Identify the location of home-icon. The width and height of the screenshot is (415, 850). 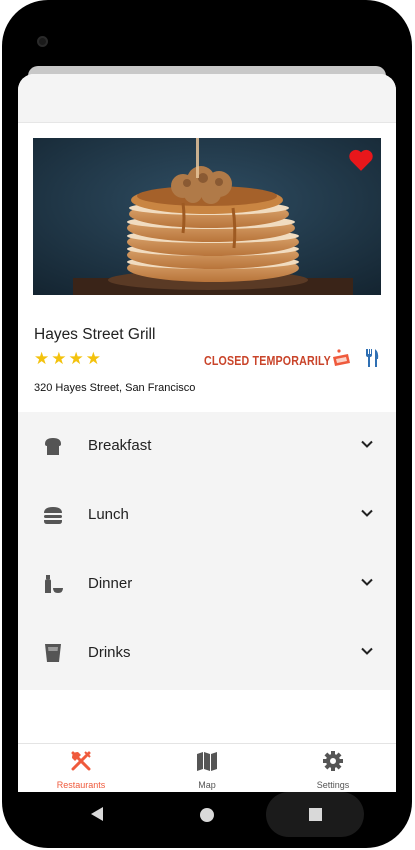
(207, 815).